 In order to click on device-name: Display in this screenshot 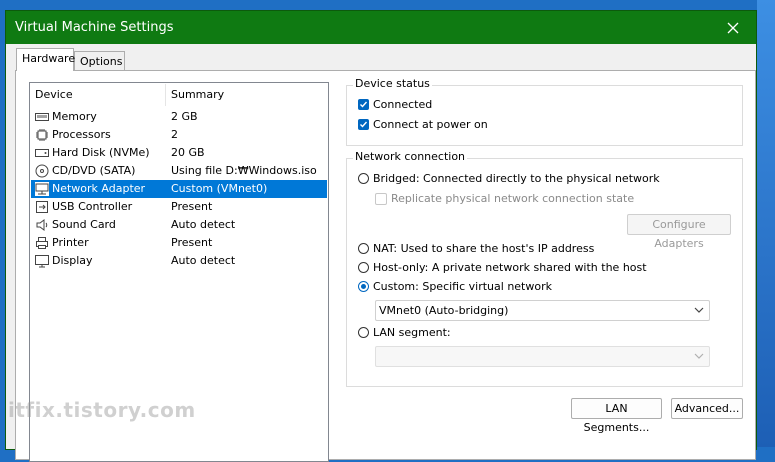, I will do `click(72, 260)`.